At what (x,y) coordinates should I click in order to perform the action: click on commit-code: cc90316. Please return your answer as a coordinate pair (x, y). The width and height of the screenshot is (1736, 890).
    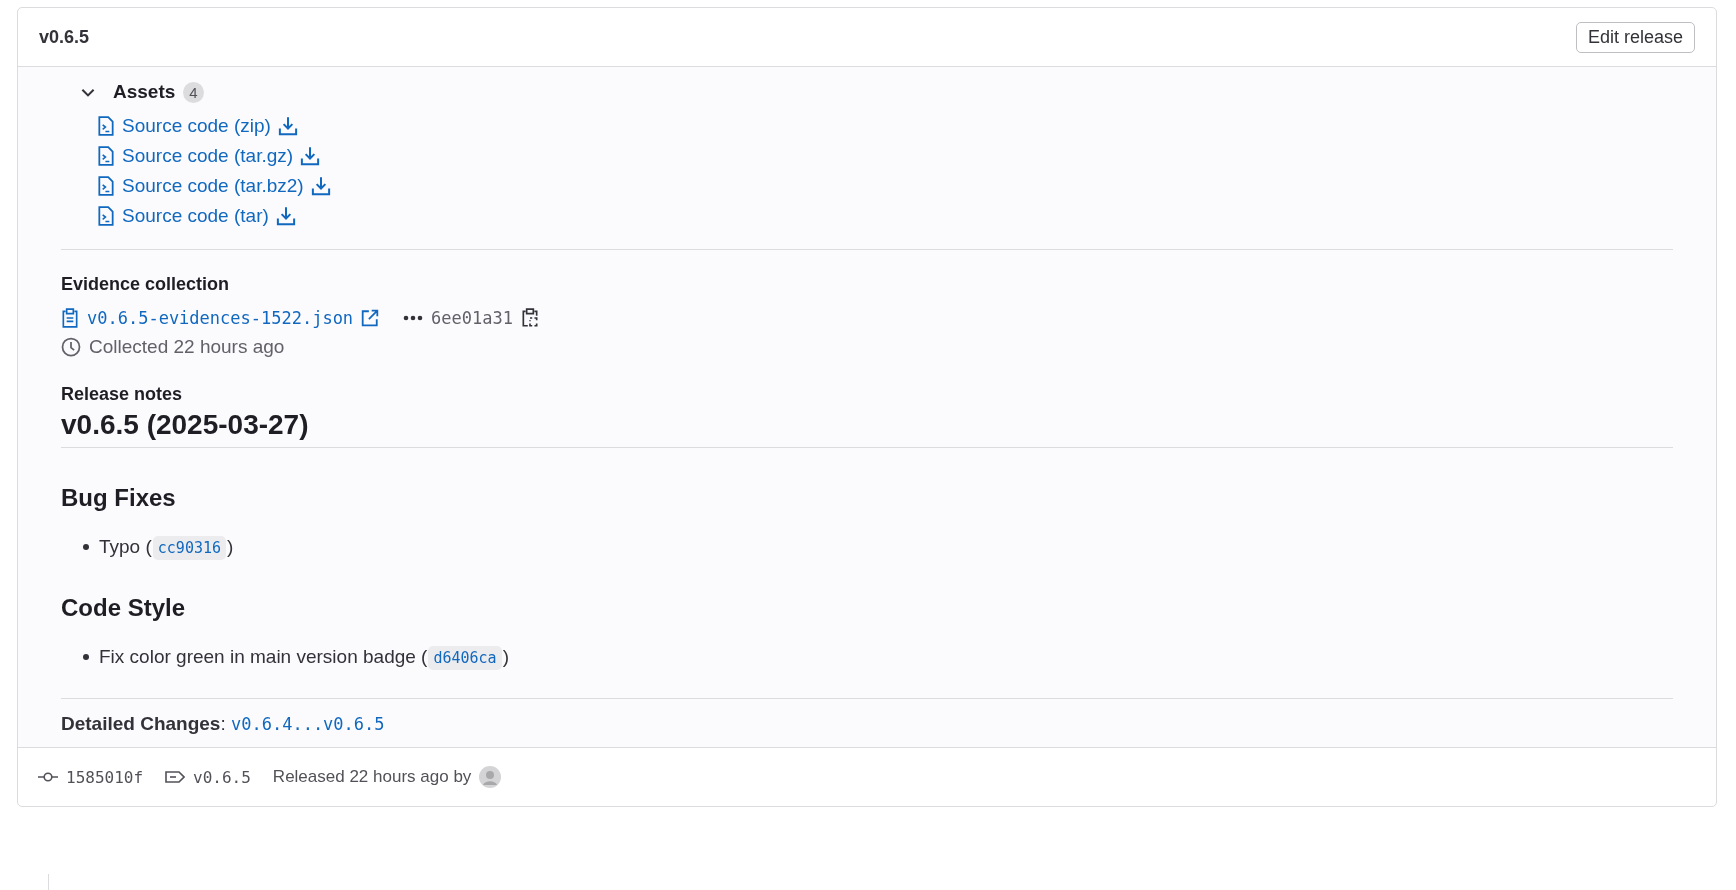
    Looking at the image, I should click on (189, 548).